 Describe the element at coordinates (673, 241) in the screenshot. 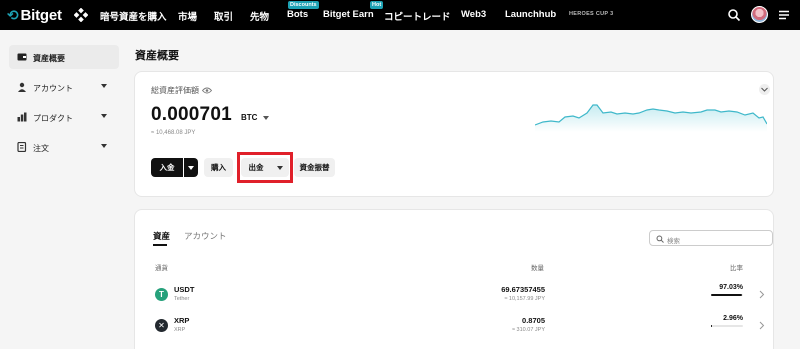

I see `search-placeholder: 検索` at that location.